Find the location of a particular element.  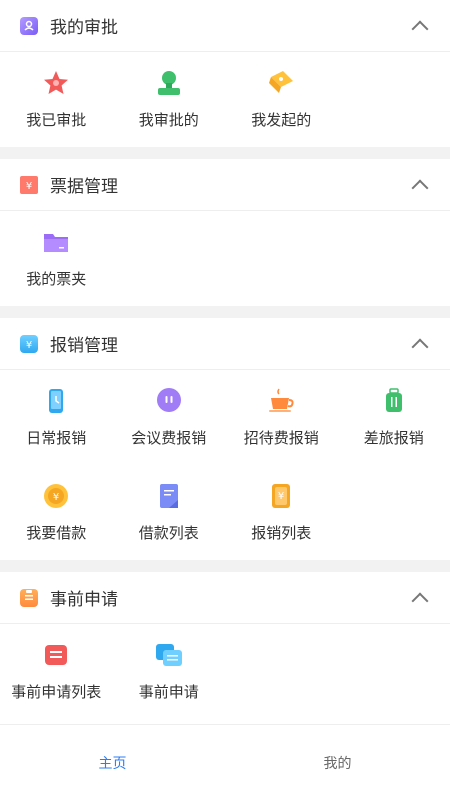

tile-pre-application-list: 事前申请列表 is located at coordinates (56, 671).